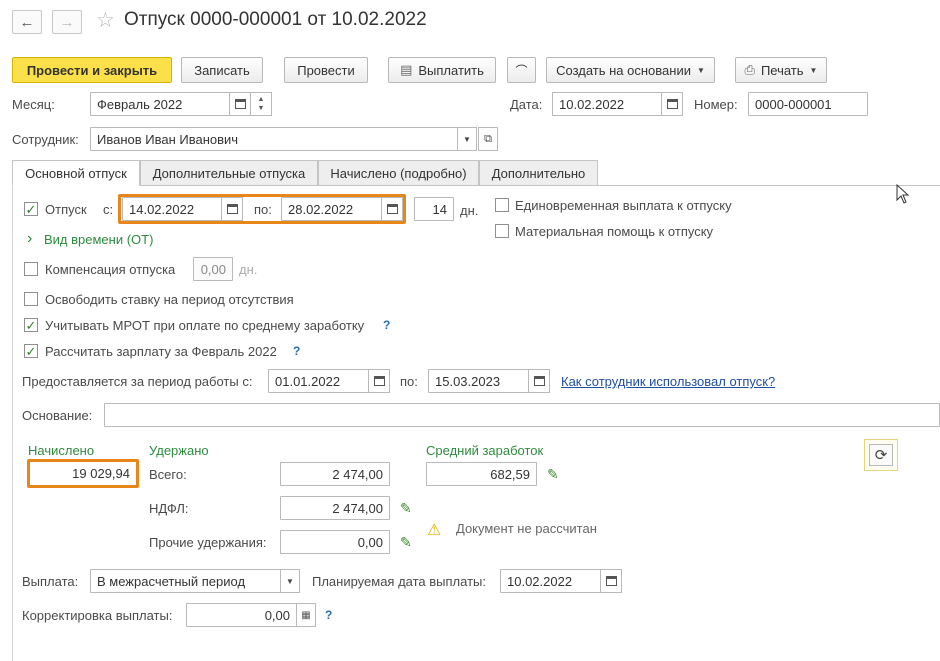 This screenshot has height=661, width=940. I want to click on from-label: с:, so click(108, 209).